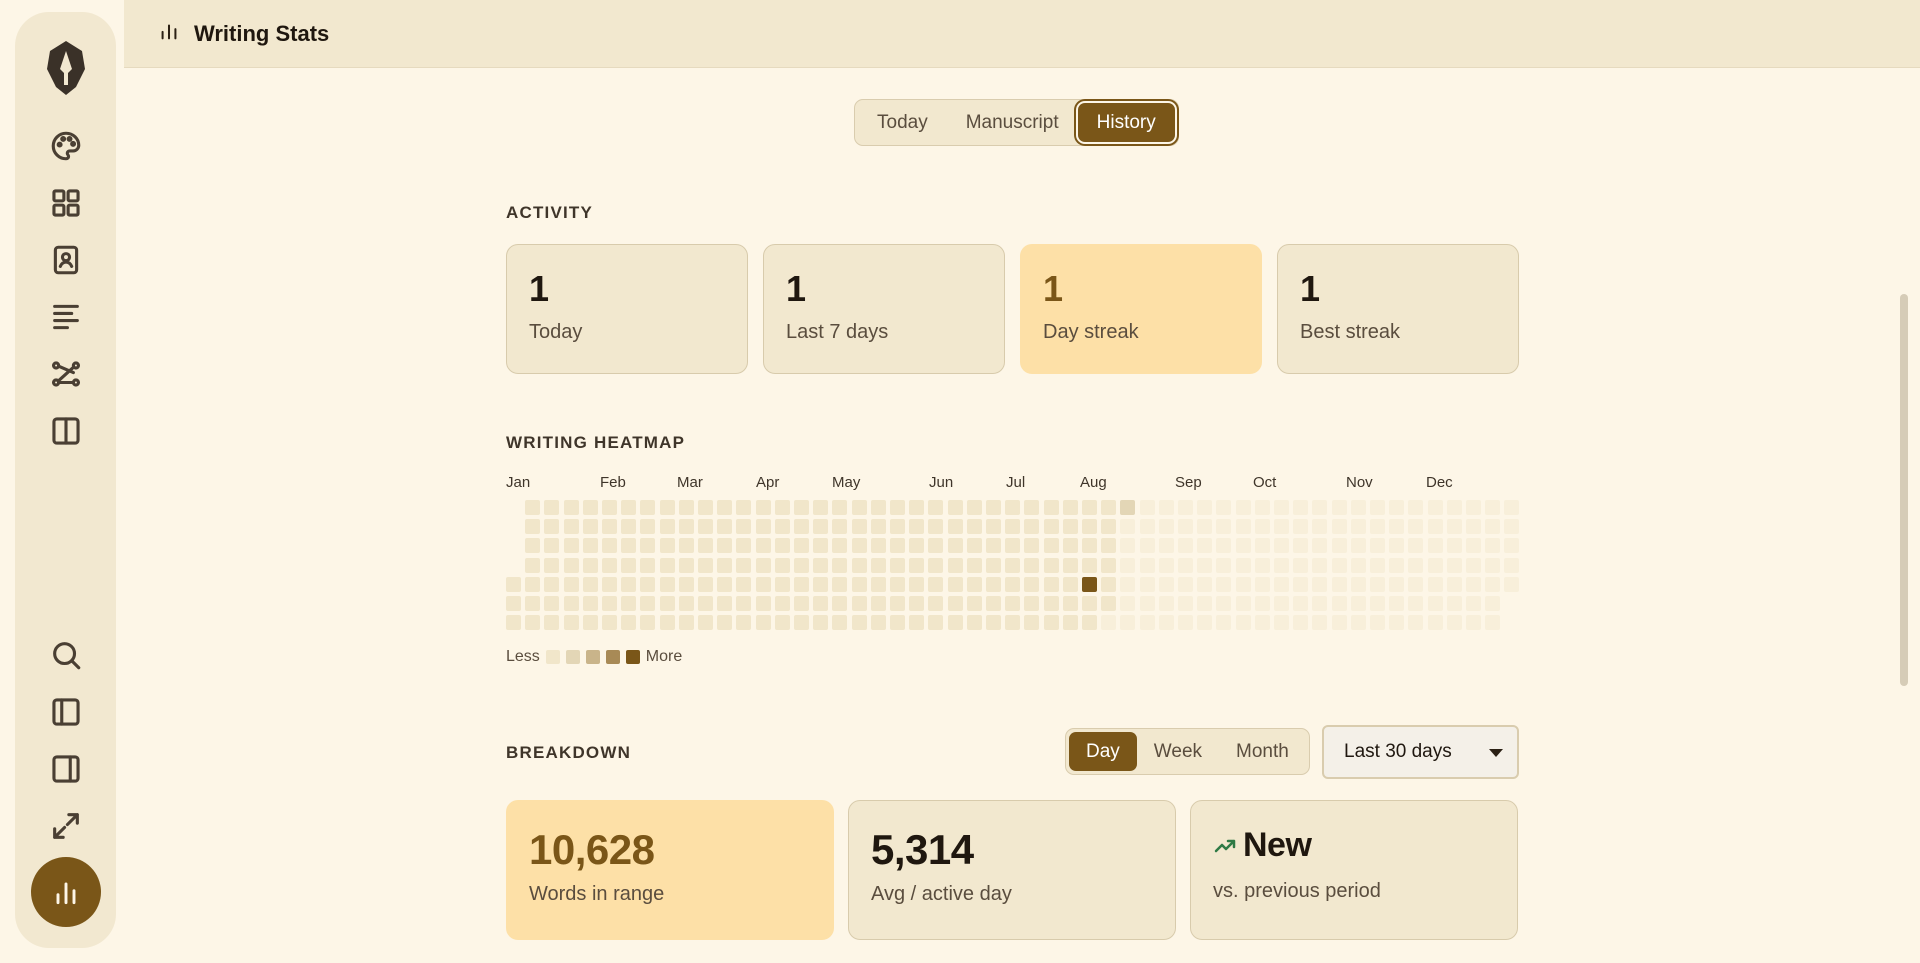  What do you see at coordinates (902, 122) in the screenshot?
I see `tab-today: Today` at bounding box center [902, 122].